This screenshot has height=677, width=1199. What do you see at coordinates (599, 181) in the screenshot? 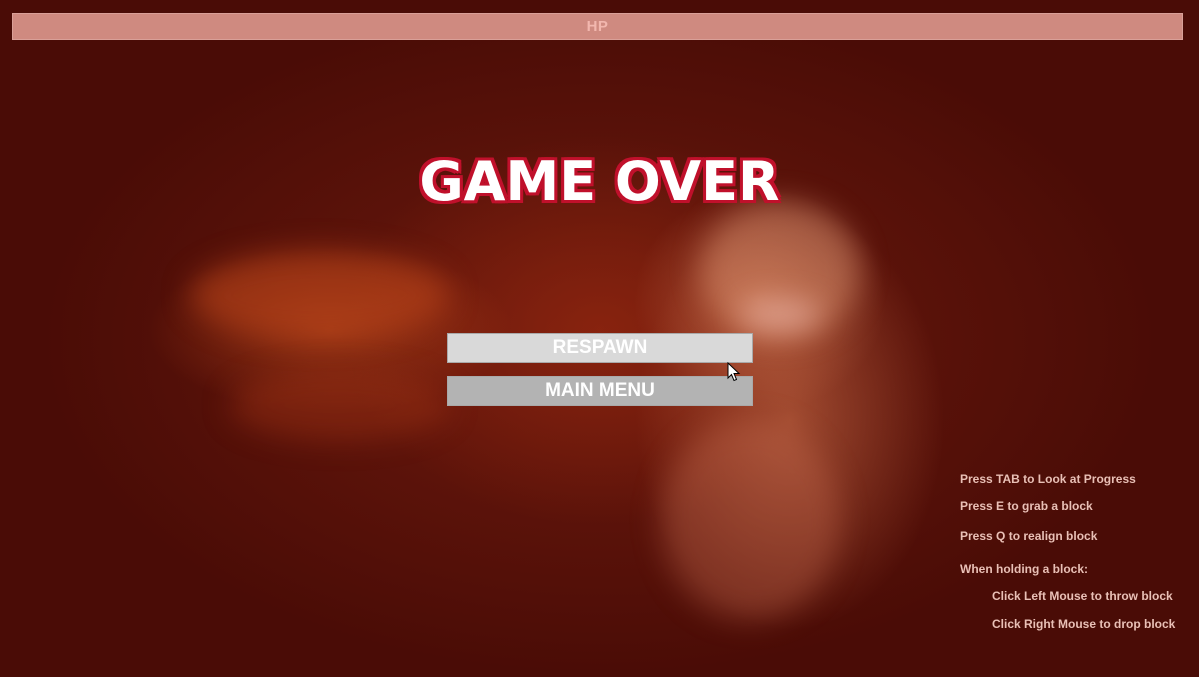
I see `game-over-title: GAME OVER` at bounding box center [599, 181].